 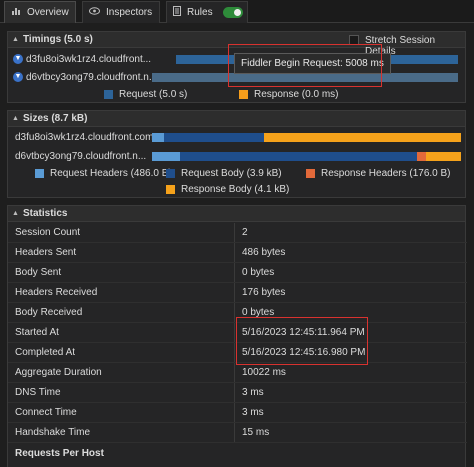 What do you see at coordinates (305, 65) in the screenshot?
I see `tooltip-highlight` at bounding box center [305, 65].